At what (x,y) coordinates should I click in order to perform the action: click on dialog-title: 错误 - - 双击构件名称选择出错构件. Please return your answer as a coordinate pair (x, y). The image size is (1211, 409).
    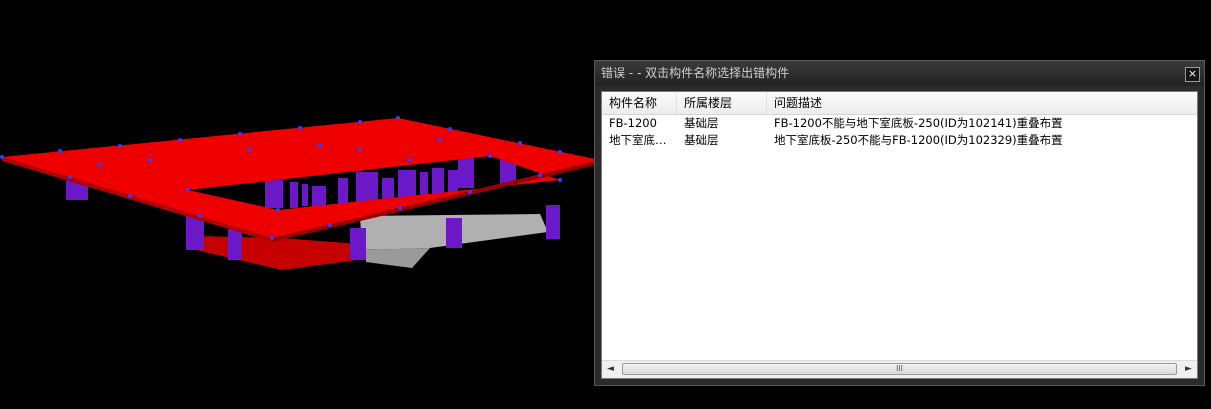
    Looking at the image, I should click on (695, 73).